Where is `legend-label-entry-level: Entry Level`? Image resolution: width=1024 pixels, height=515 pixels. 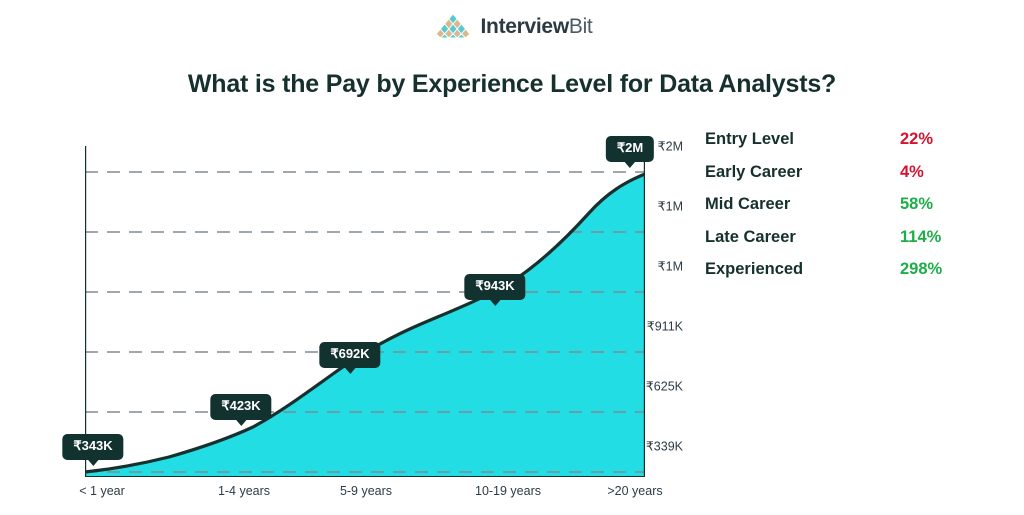 legend-label-entry-level: Entry Level is located at coordinates (749, 139).